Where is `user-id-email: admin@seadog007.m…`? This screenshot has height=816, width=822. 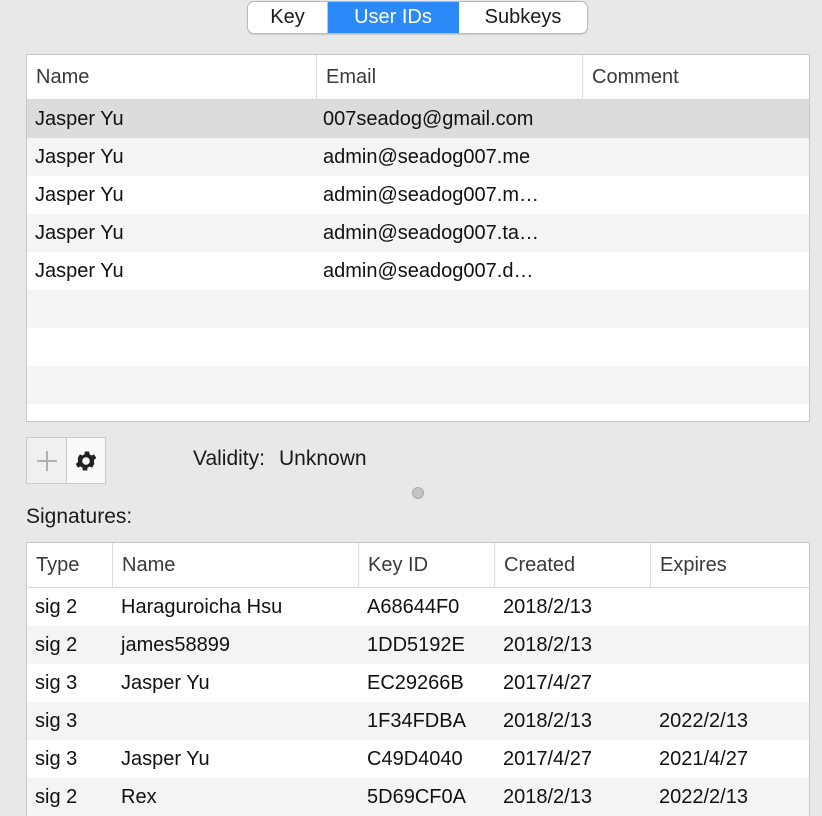 user-id-email: admin@seadog007.m… is located at coordinates (431, 195).